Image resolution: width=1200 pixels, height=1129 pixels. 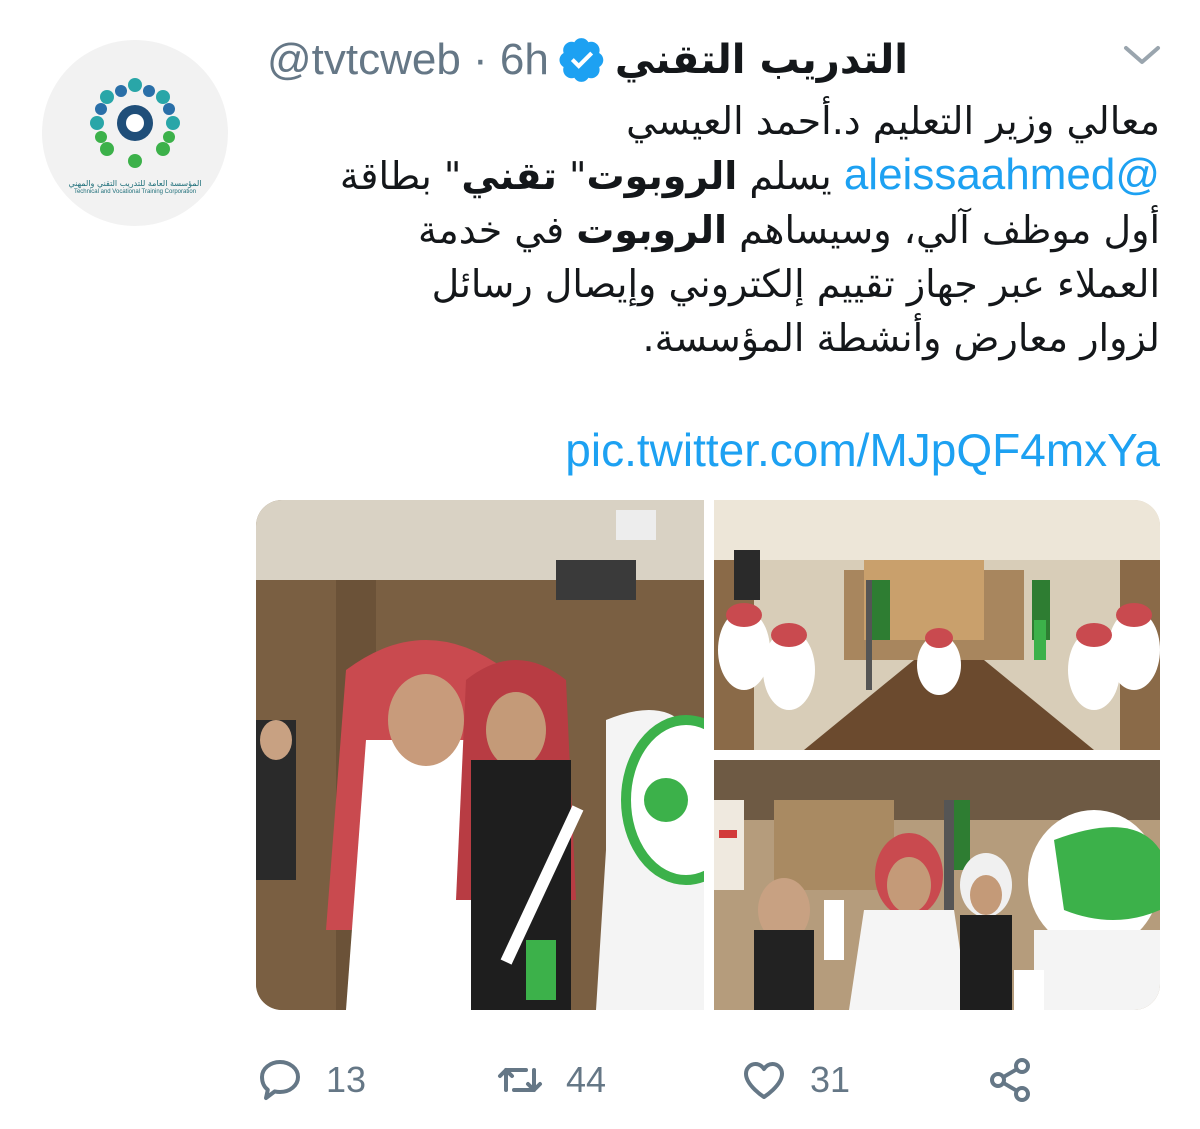 What do you see at coordinates (311, 1080) in the screenshot?
I see `reply-button: 13` at bounding box center [311, 1080].